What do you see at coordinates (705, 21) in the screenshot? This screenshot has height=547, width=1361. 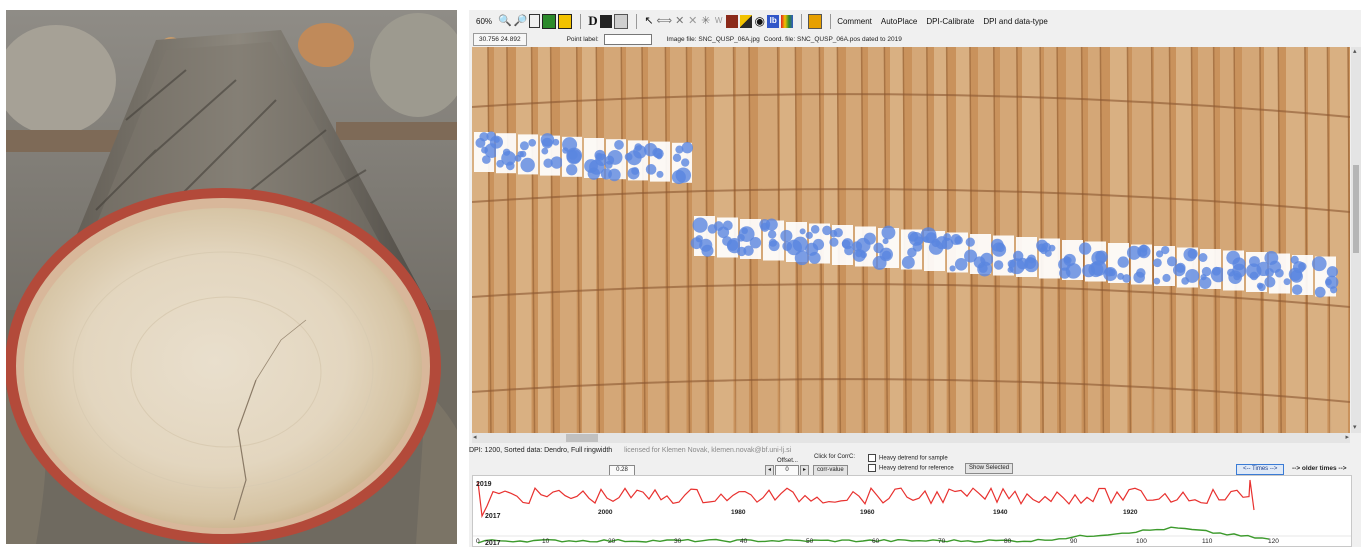 I see `asterisk-icon: ✳` at bounding box center [705, 21].